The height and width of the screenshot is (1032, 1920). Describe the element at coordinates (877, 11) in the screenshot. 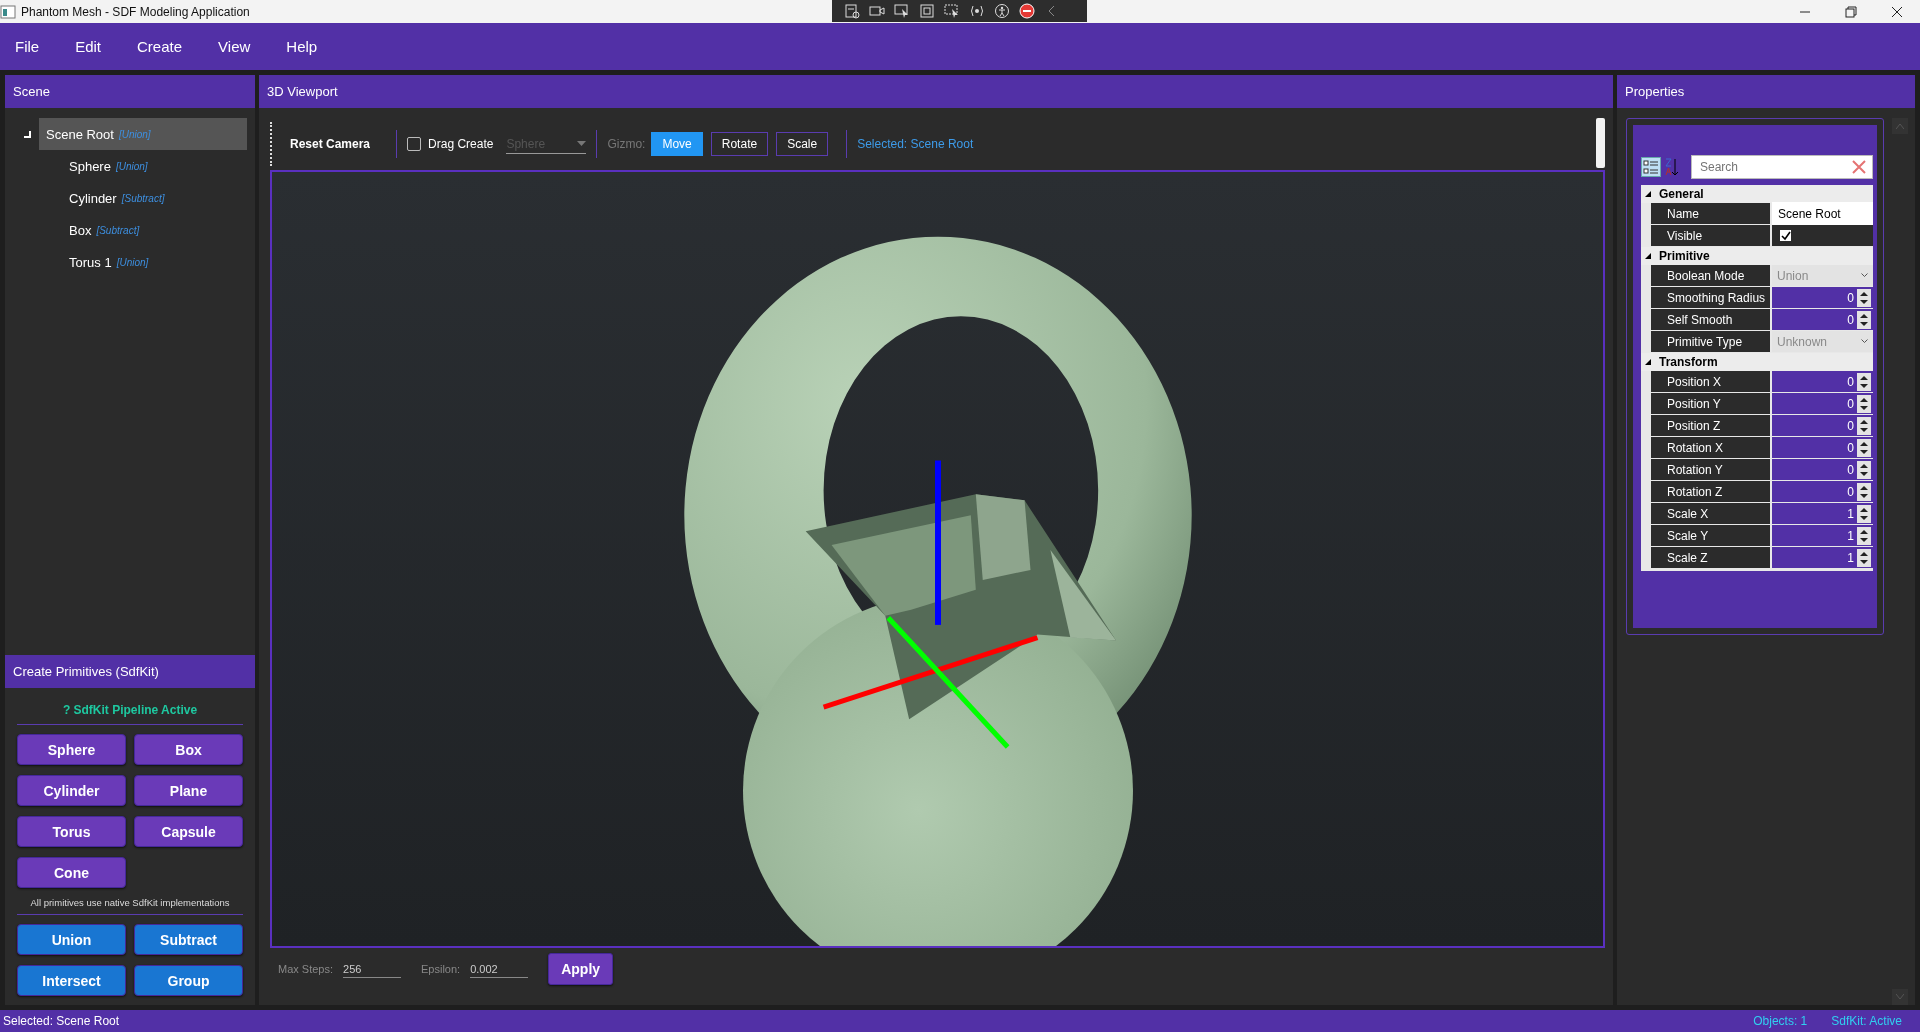

I see `camera-icon` at that location.